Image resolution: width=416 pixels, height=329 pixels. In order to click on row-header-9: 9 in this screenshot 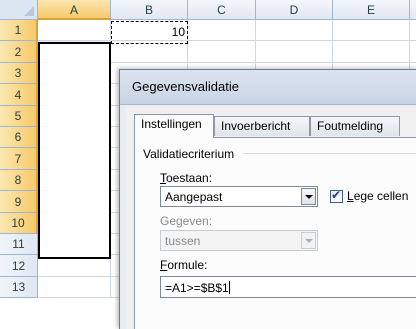, I will do `click(19, 202)`.